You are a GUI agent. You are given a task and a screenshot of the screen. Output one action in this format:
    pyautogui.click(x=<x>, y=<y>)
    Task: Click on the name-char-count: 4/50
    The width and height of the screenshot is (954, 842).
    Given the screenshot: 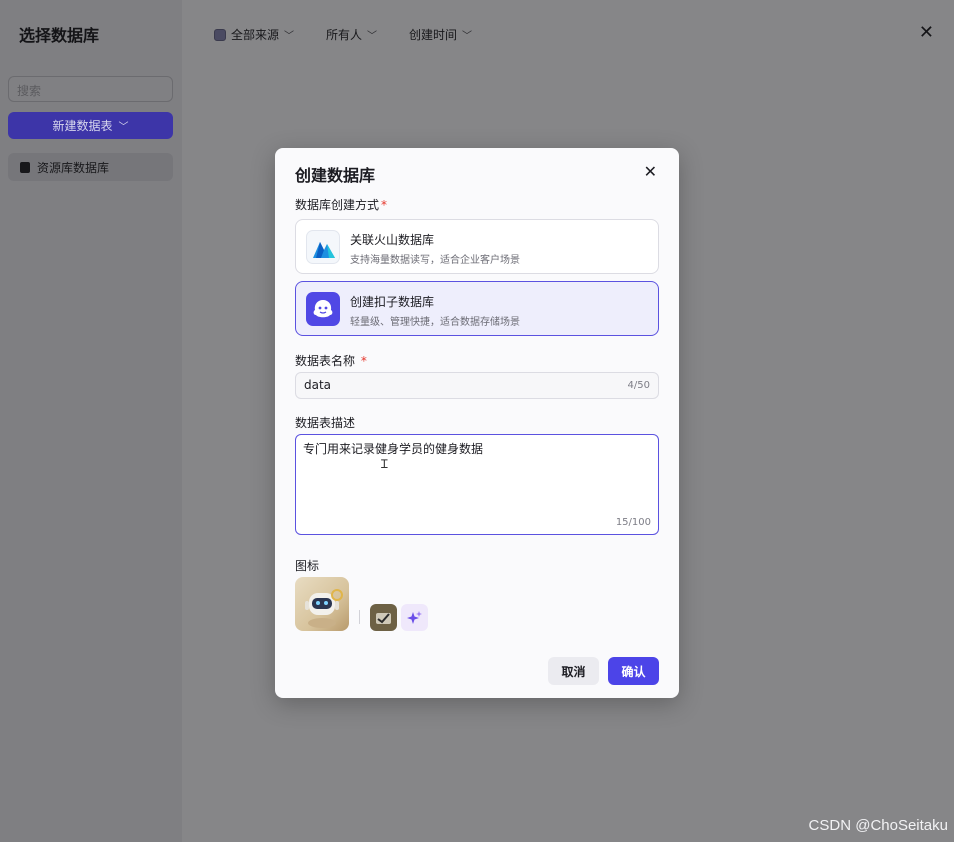 What is the action you would take?
    pyautogui.click(x=638, y=385)
    